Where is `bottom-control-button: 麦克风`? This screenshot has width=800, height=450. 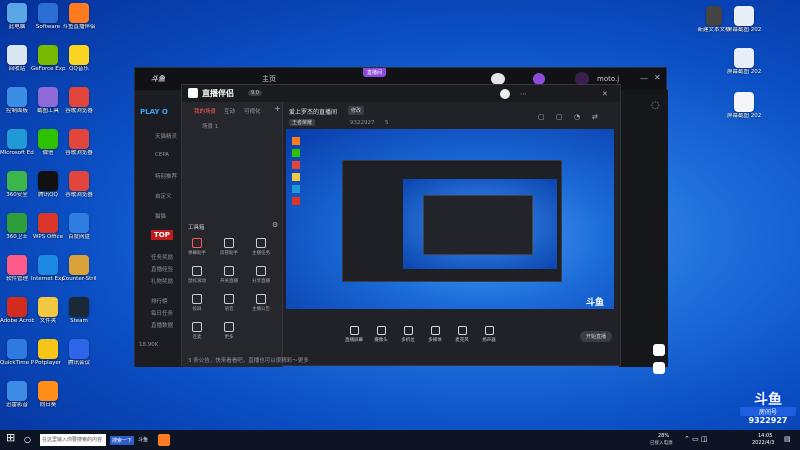
bottom-control-button: 麦克风 is located at coordinates (462, 334).